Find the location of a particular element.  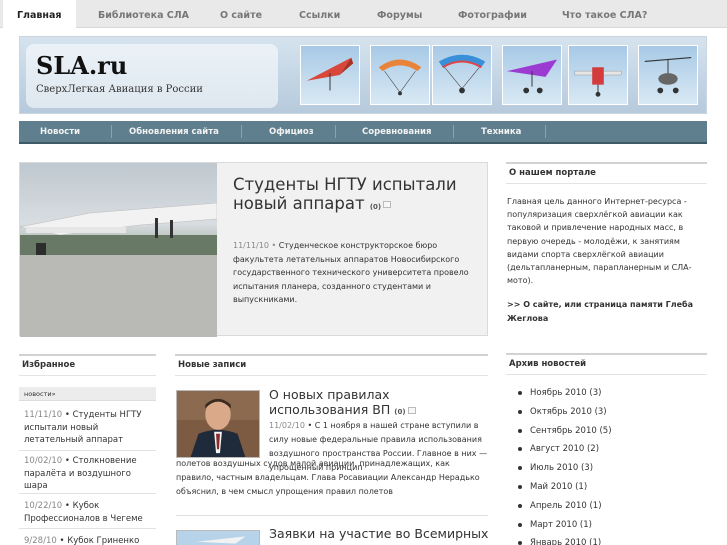

post-comment-count: (0) is located at coordinates (399, 412).